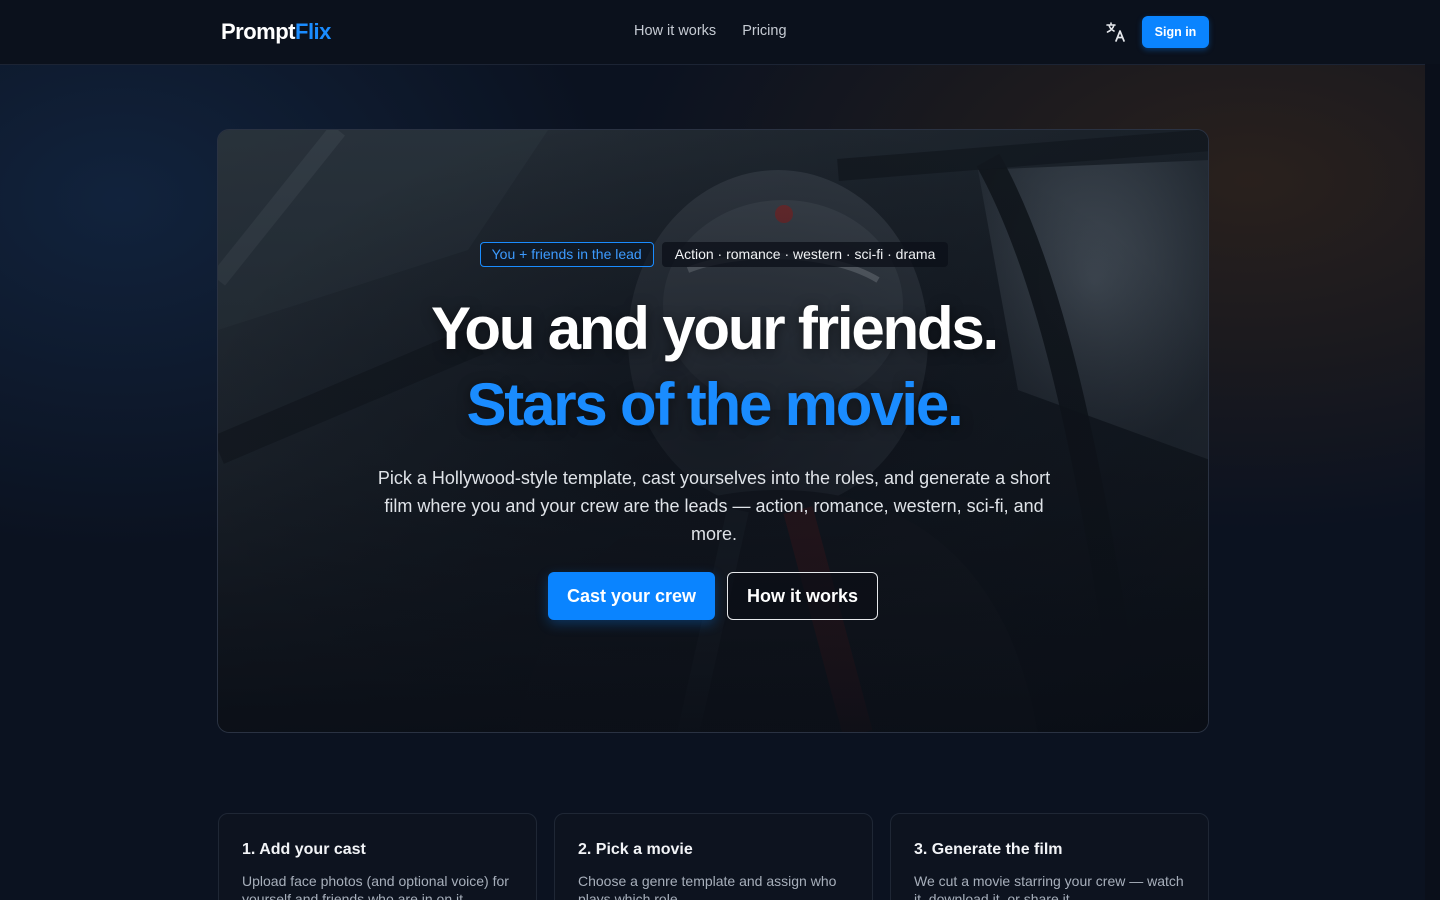 The image size is (1440, 900). Describe the element at coordinates (714, 328) in the screenshot. I see `hero-headline-line1: You and your friends.` at that location.